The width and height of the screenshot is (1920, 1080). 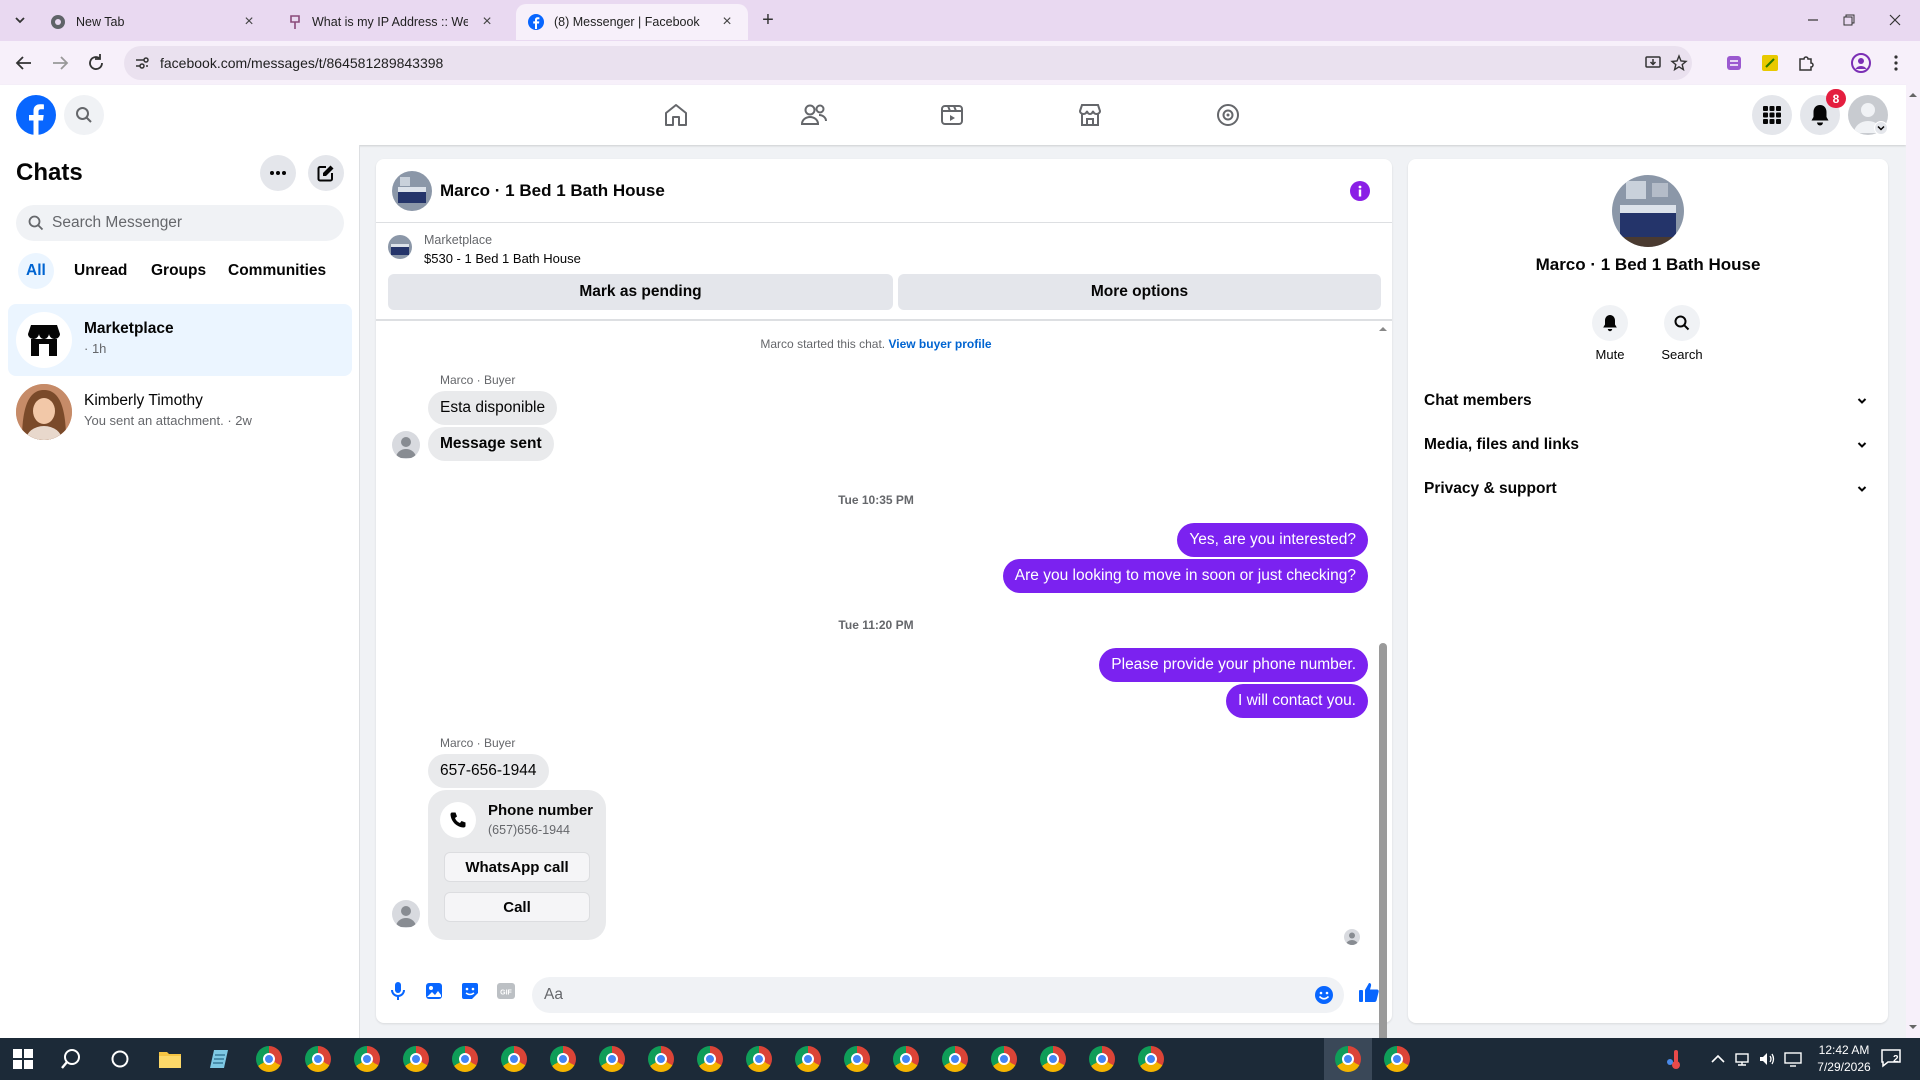 What do you see at coordinates (1653, 63) in the screenshot?
I see `install-app-icon` at bounding box center [1653, 63].